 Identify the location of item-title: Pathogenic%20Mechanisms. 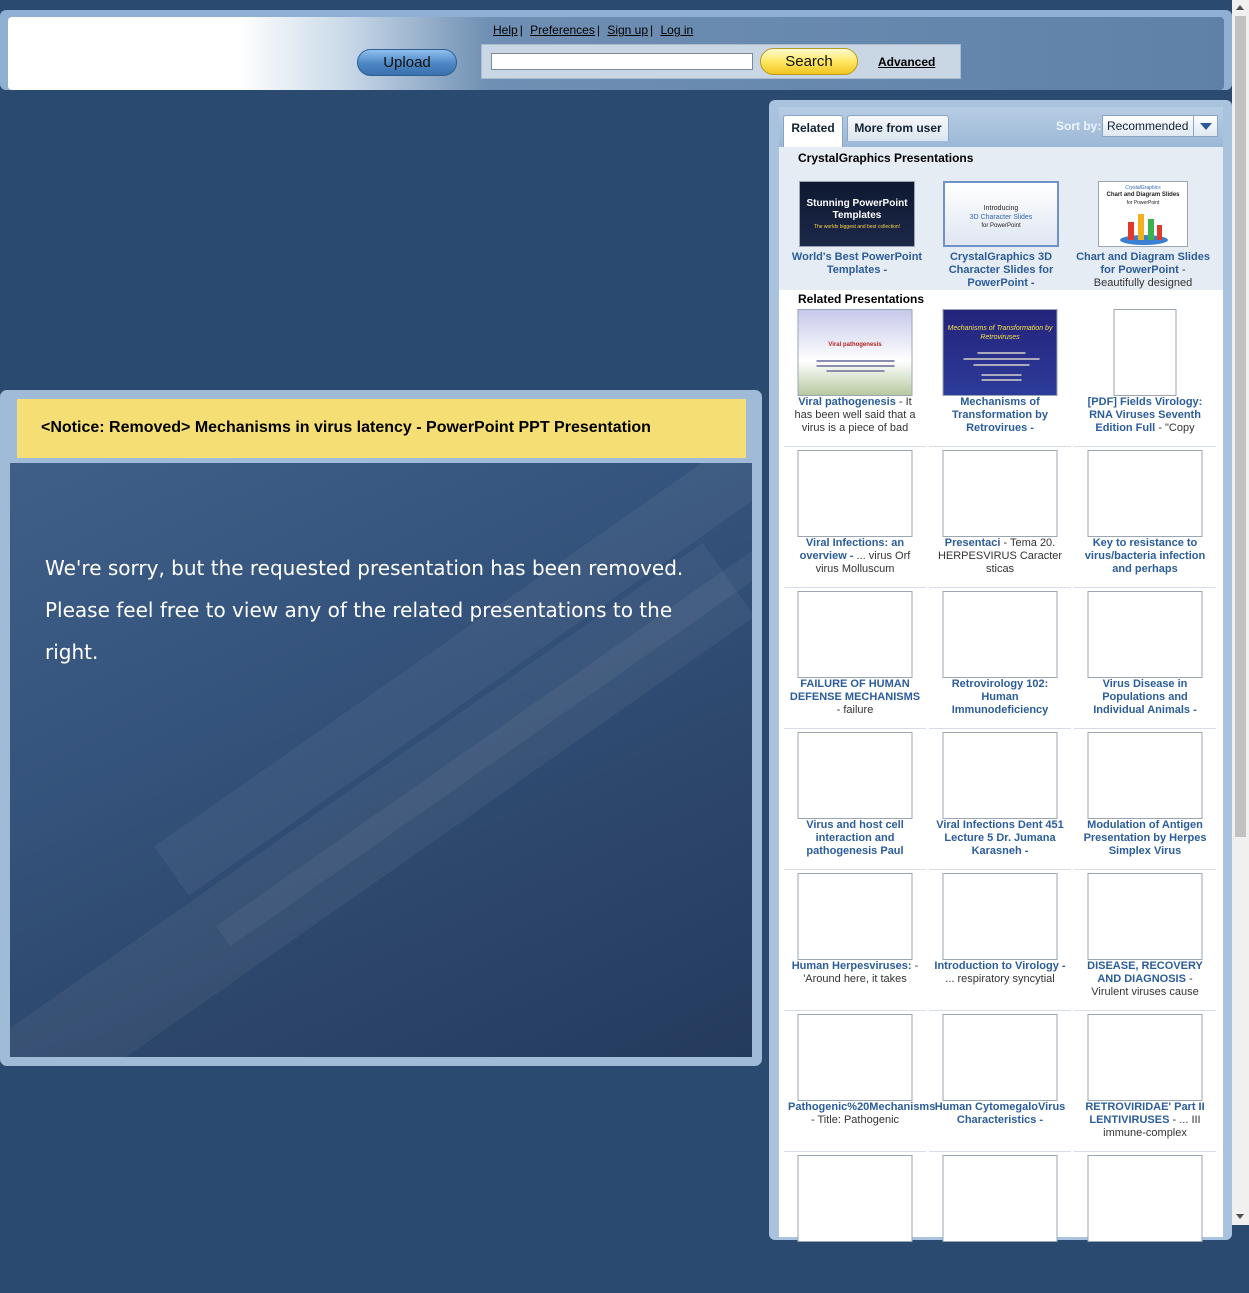
(861, 1107).